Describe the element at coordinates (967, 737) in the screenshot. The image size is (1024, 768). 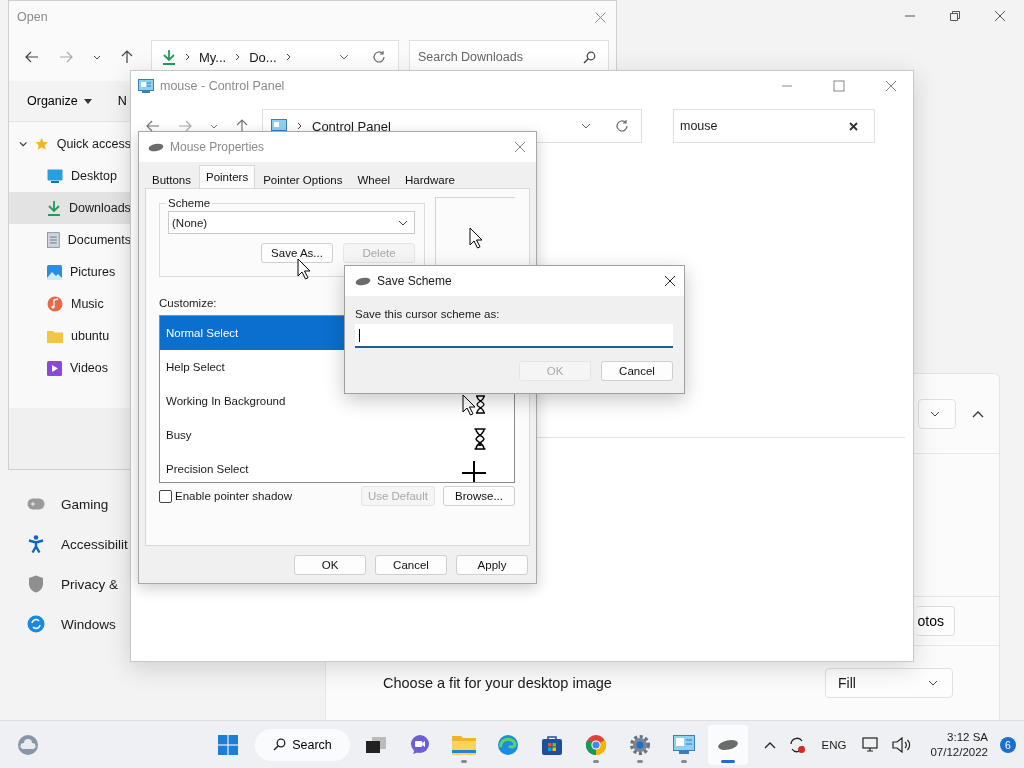
I see `clock-time: 3:12 SA` at that location.